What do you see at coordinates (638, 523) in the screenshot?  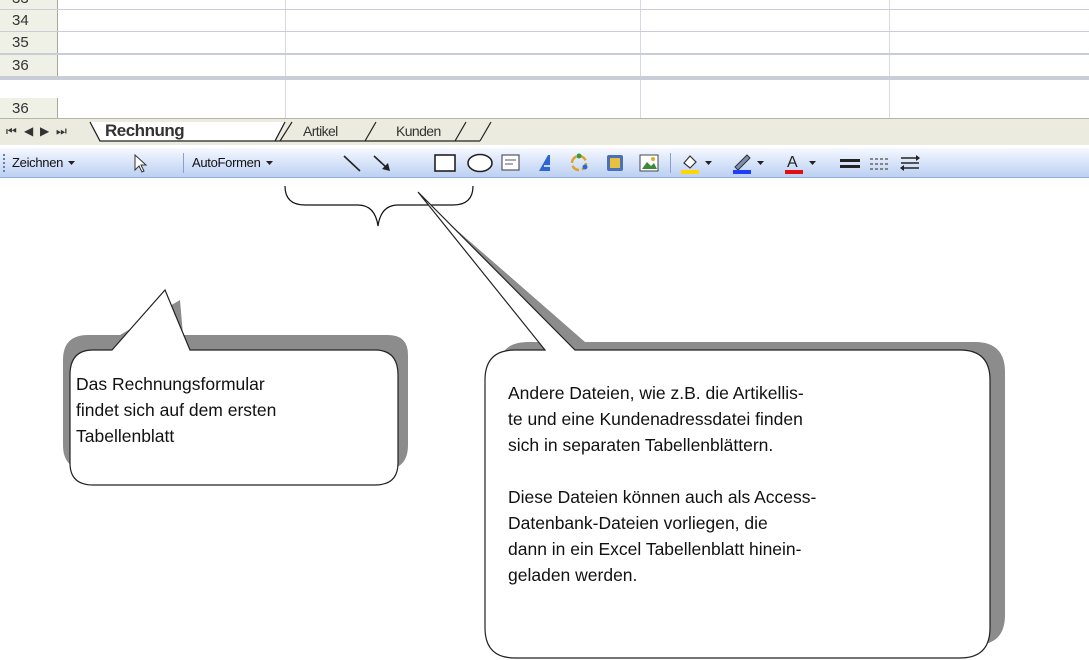 I see `callout-right-line: Datenbank-Dateien vorliegen, die` at bounding box center [638, 523].